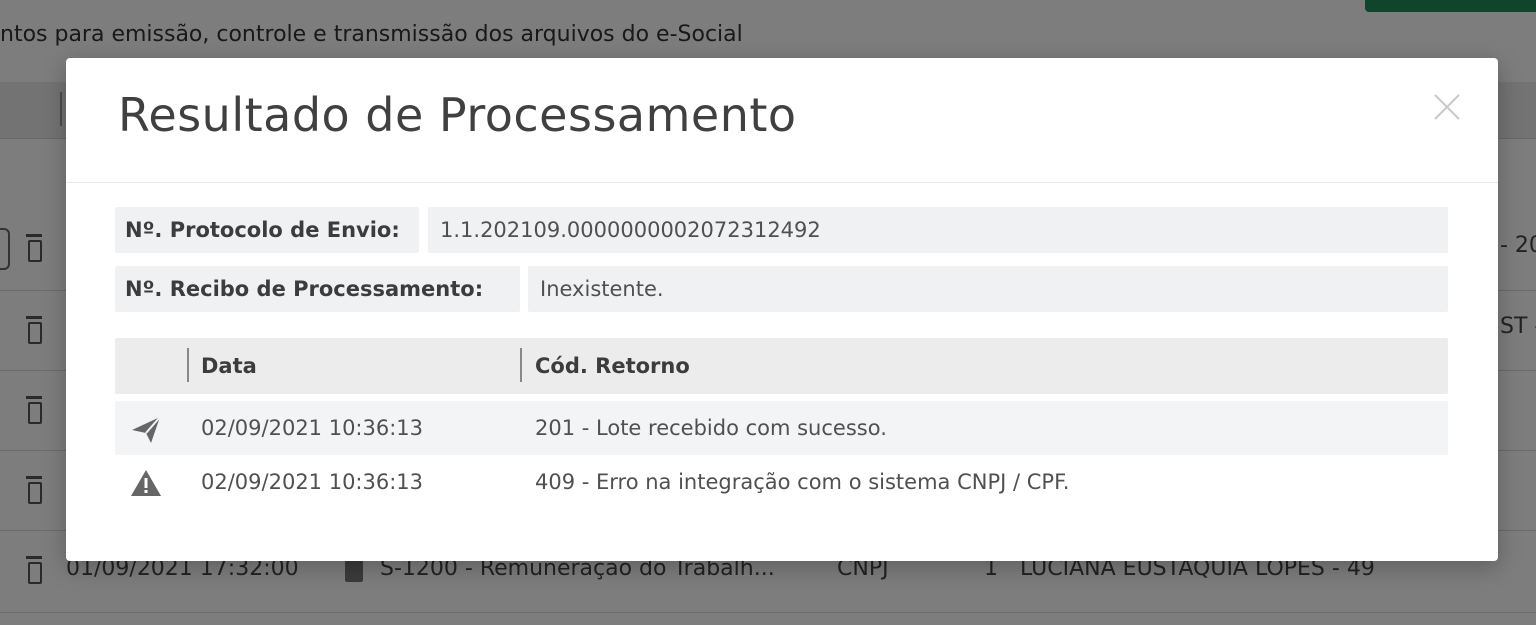  I want to click on dialog-title: Resultado de Processamento, so click(457, 115).